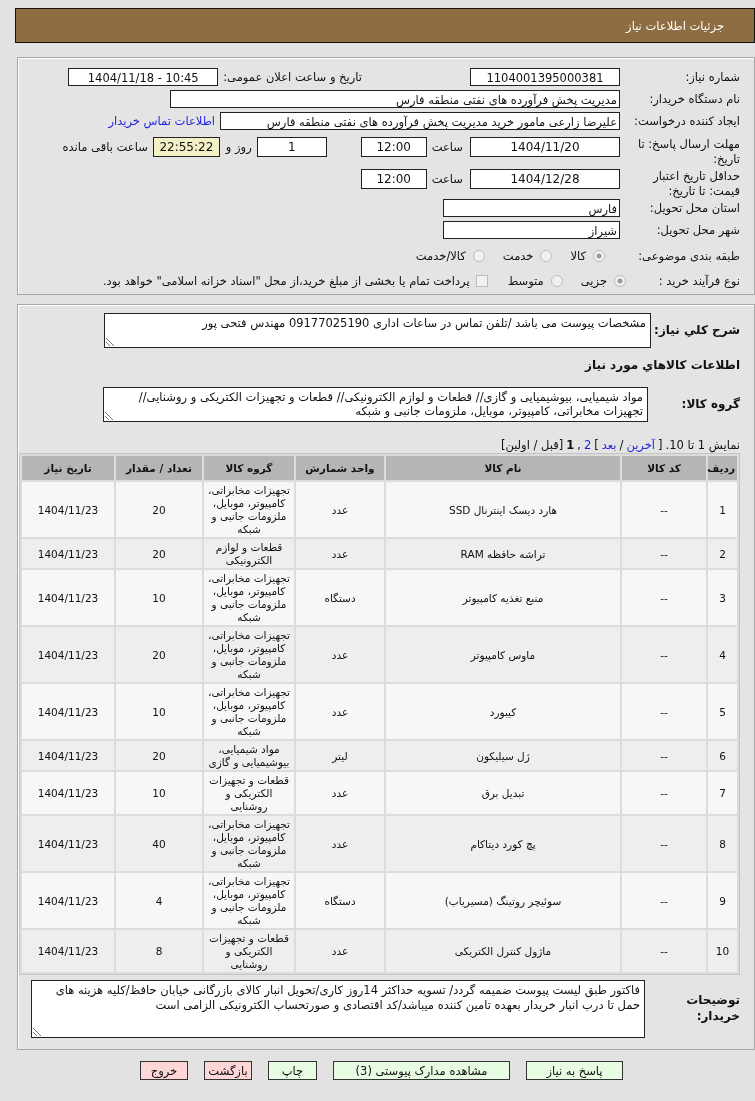 Image resolution: width=755 pixels, height=1101 pixels. Describe the element at coordinates (722, 597) in the screenshot. I see `table-cell: 3` at that location.